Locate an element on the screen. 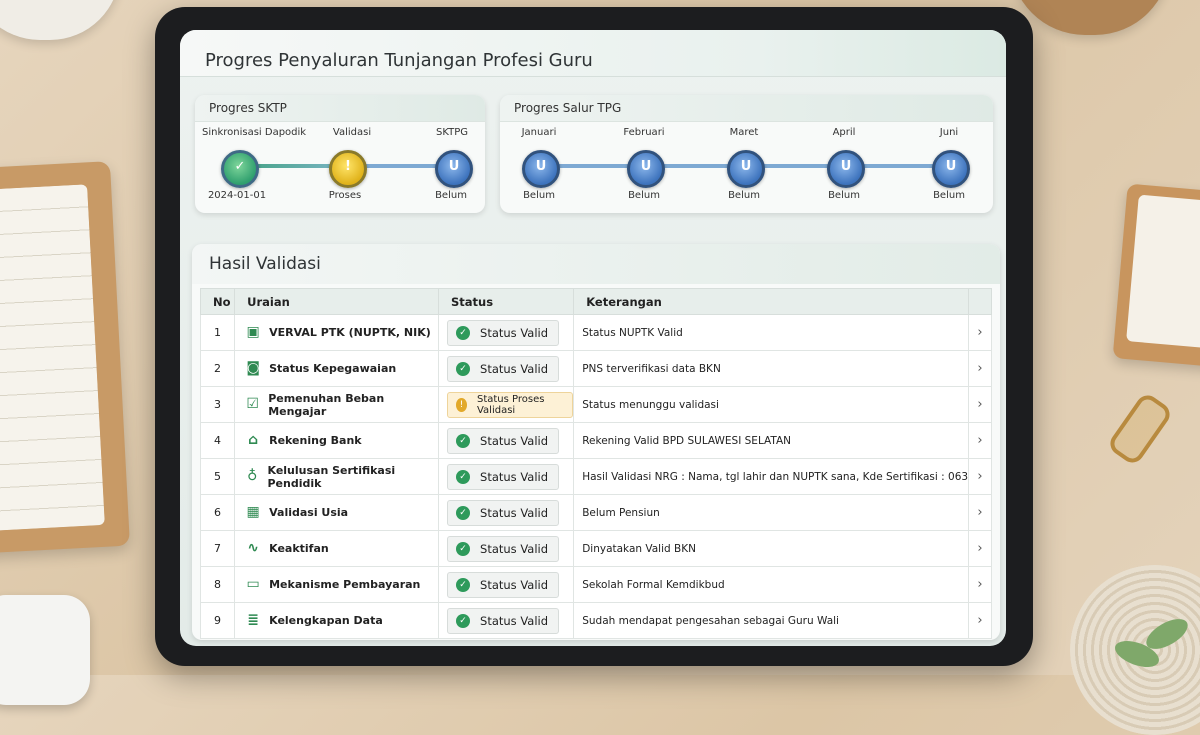  decor-wooden-bowl is located at coordinates (1090, 17).